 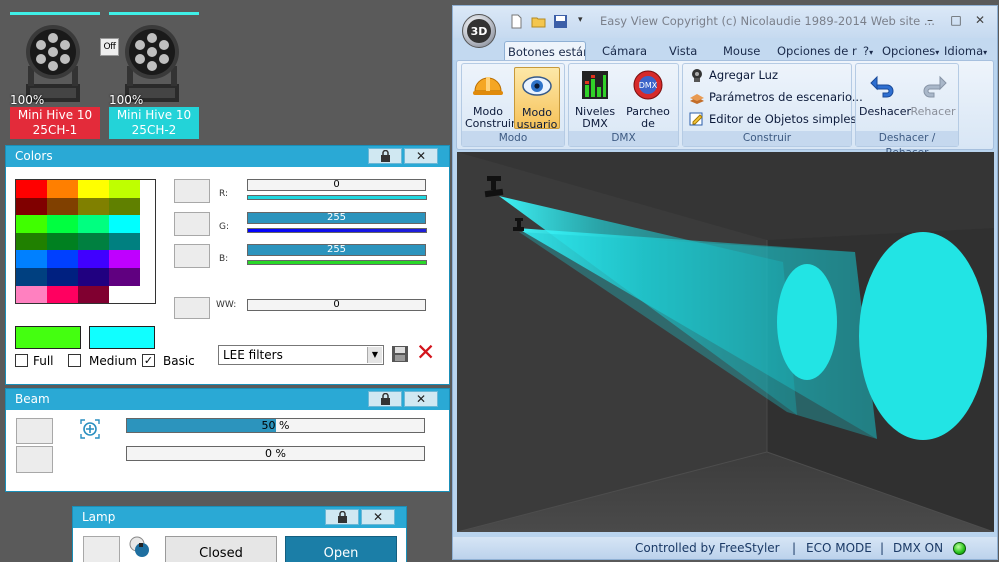 I want to click on channel-g-slider: 255, so click(x=336, y=218).